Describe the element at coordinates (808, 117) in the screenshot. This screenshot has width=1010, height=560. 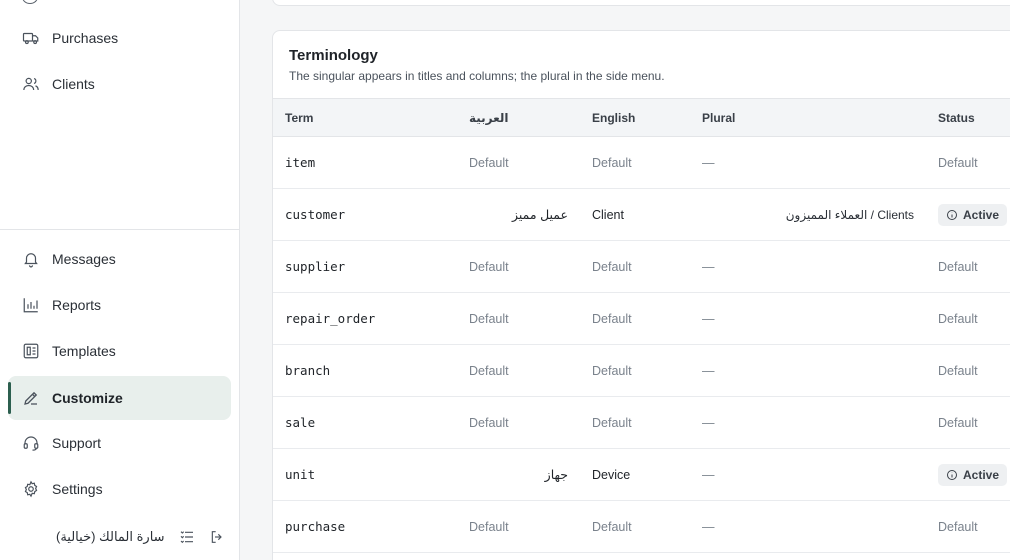
I see `column-header-plural: Plural` at that location.